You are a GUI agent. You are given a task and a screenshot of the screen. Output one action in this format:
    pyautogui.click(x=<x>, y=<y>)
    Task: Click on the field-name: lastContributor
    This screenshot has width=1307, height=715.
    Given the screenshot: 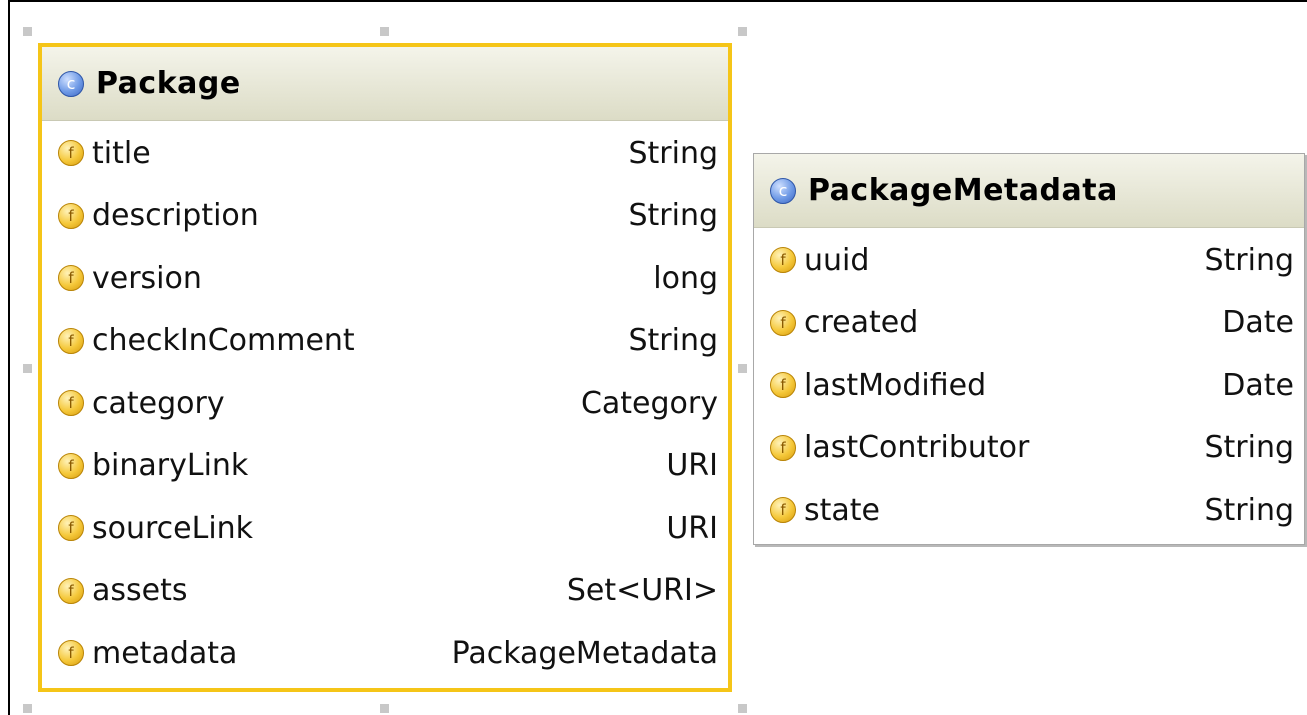 What is the action you would take?
    pyautogui.click(x=917, y=448)
    